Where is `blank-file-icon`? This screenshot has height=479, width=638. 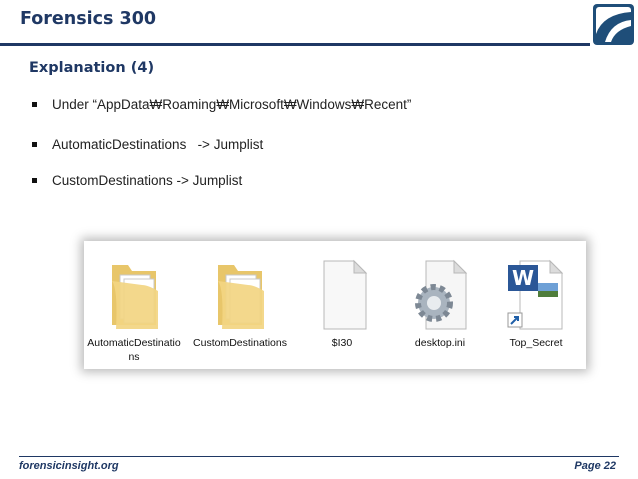 blank-file-icon is located at coordinates (345, 294).